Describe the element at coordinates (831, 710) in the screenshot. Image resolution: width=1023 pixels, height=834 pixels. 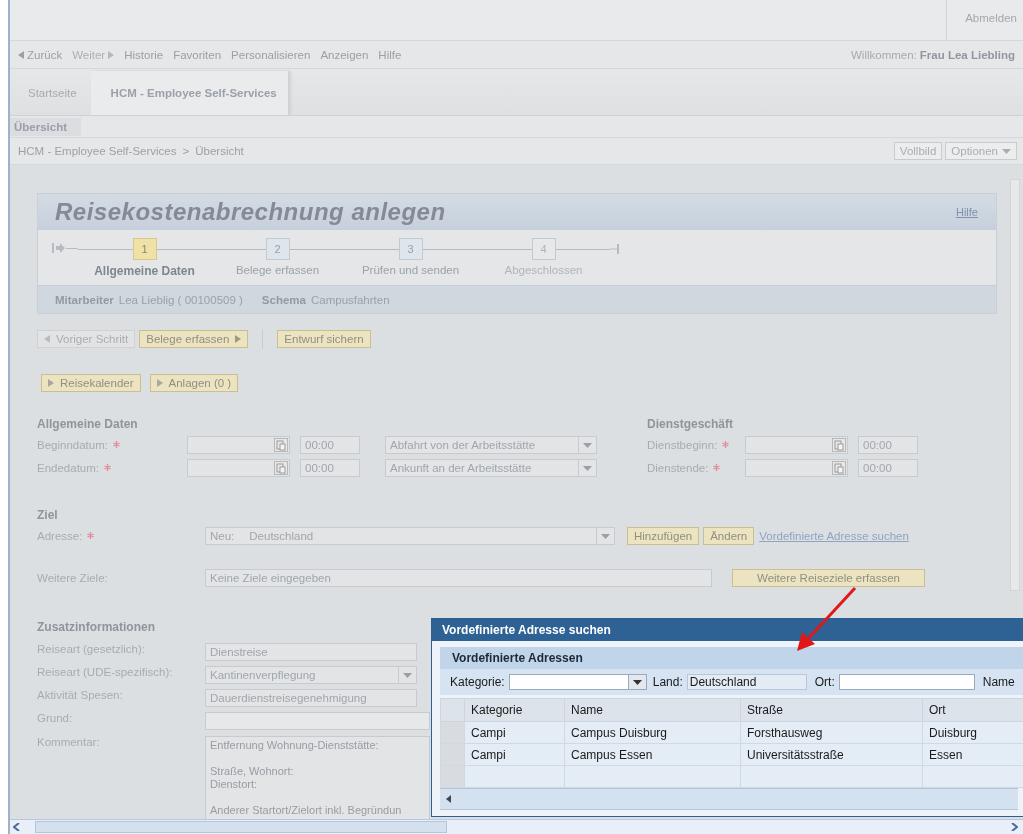
I see `column-header: Straße` at that location.